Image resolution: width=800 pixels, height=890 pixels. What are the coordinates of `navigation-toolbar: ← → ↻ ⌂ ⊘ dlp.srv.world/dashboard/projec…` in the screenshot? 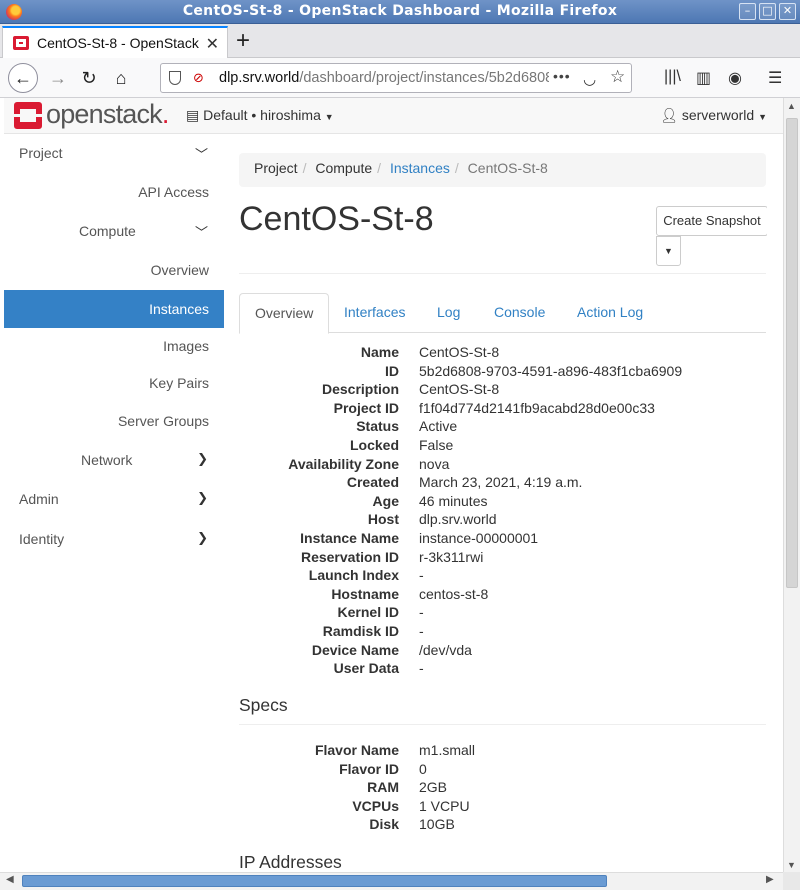 It's located at (400, 78).